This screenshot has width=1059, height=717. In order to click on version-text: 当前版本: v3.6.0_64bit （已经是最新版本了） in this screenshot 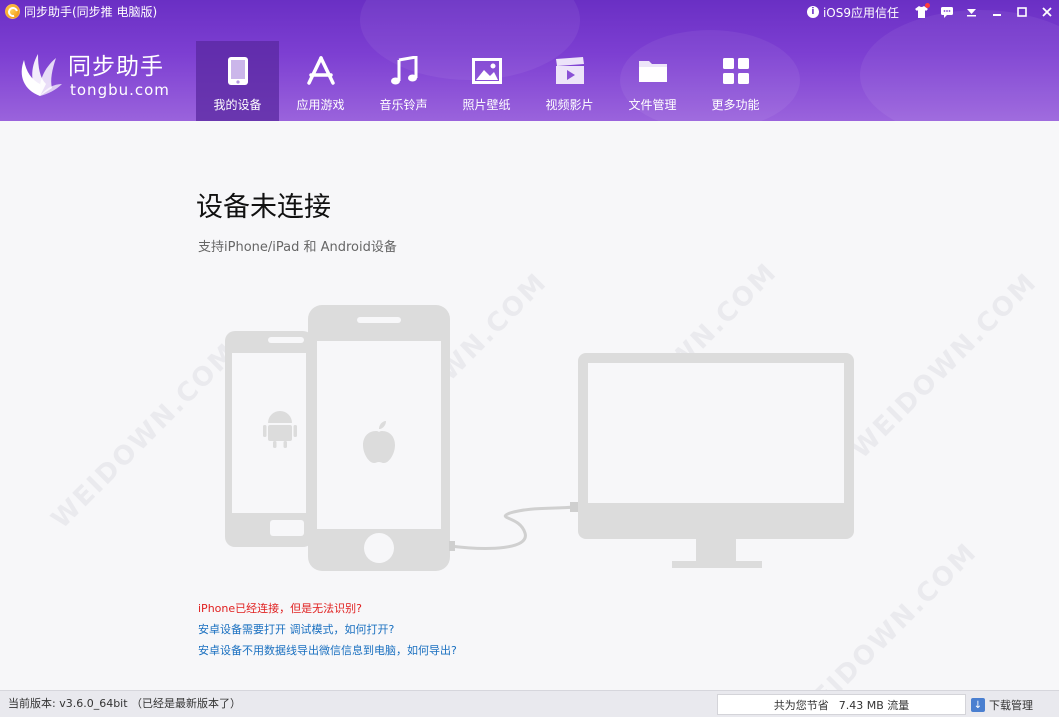, I will do `click(125, 703)`.